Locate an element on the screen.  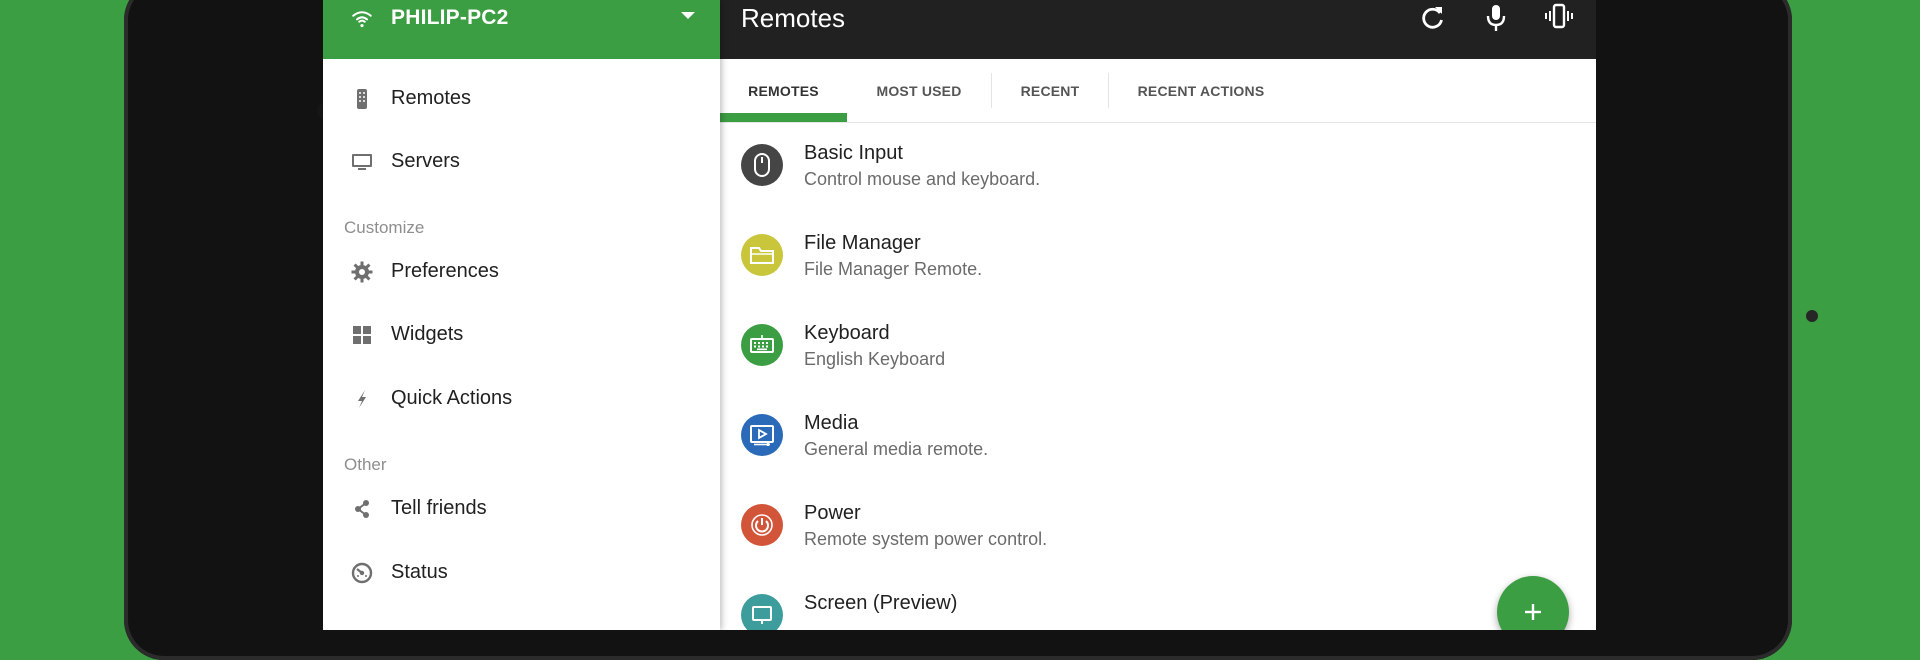
screen-icon is located at coordinates (762, 612).